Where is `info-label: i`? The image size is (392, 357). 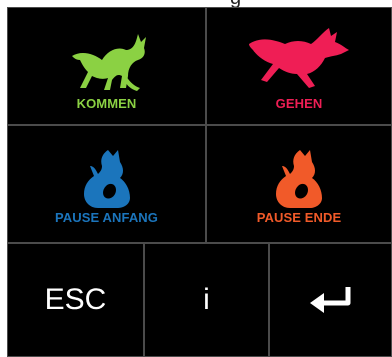 info-label: i is located at coordinates (206, 299).